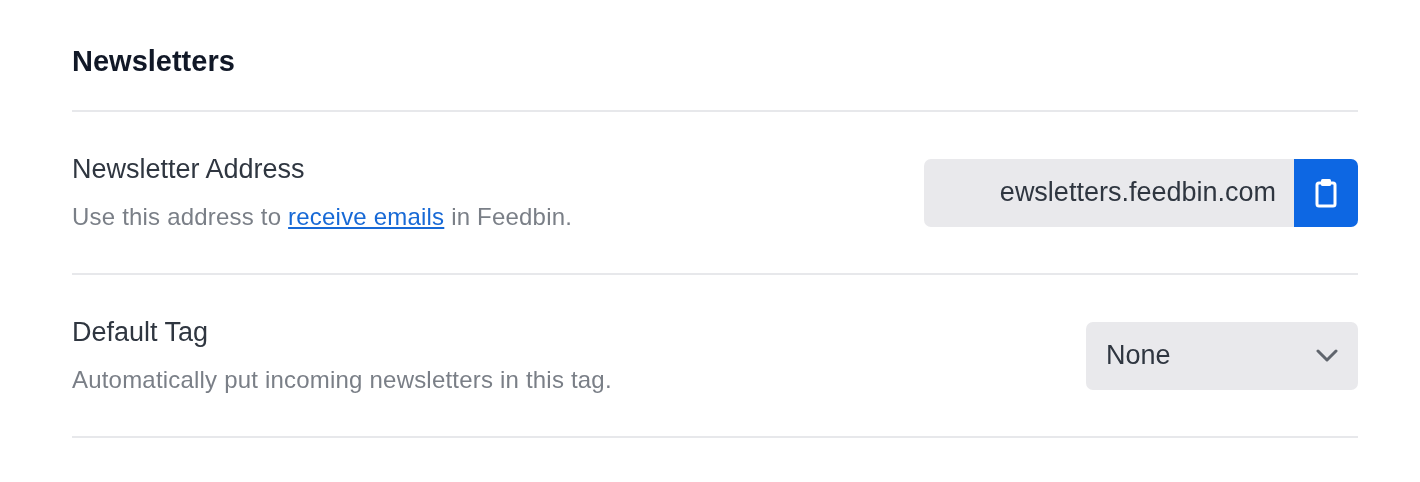 This screenshot has width=1420, height=482. What do you see at coordinates (1327, 355) in the screenshot?
I see `chevron-down-icon` at bounding box center [1327, 355].